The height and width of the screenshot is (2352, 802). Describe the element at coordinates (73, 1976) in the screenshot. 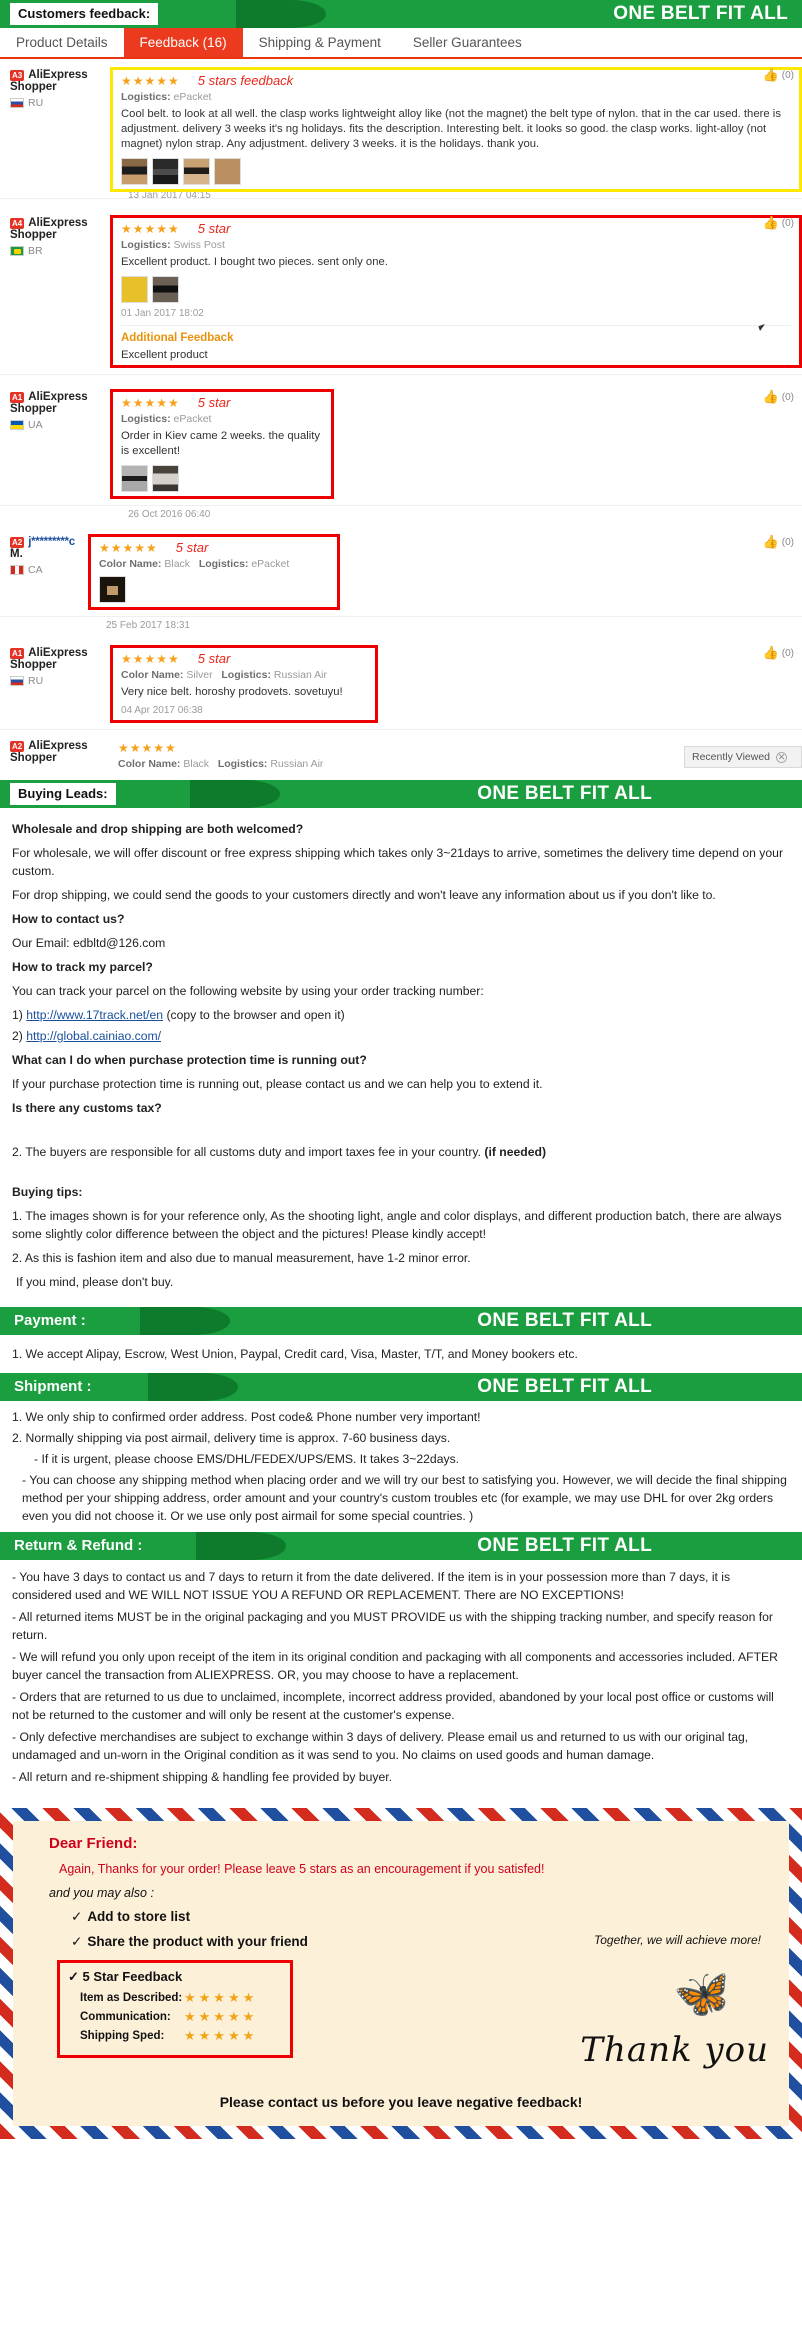

I see `check-icon: ✓` at that location.